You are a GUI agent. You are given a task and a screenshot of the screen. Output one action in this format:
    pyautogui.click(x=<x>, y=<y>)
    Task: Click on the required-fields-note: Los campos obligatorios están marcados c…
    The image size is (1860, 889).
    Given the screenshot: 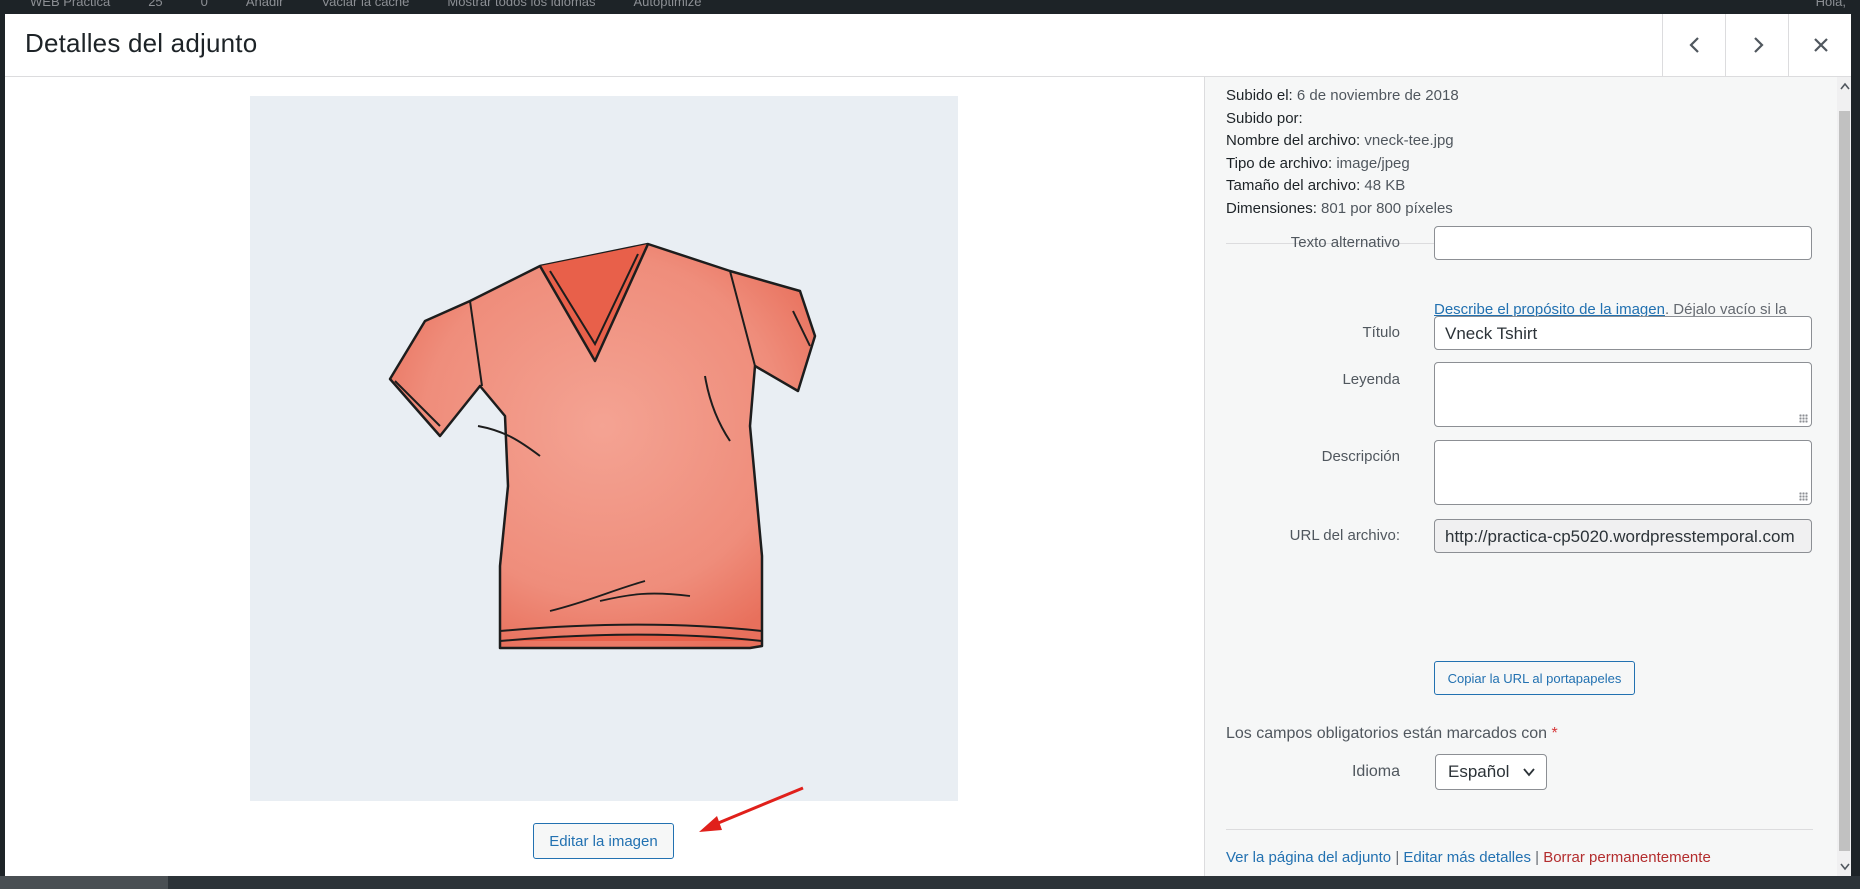 What is the action you would take?
    pyautogui.click(x=1392, y=733)
    